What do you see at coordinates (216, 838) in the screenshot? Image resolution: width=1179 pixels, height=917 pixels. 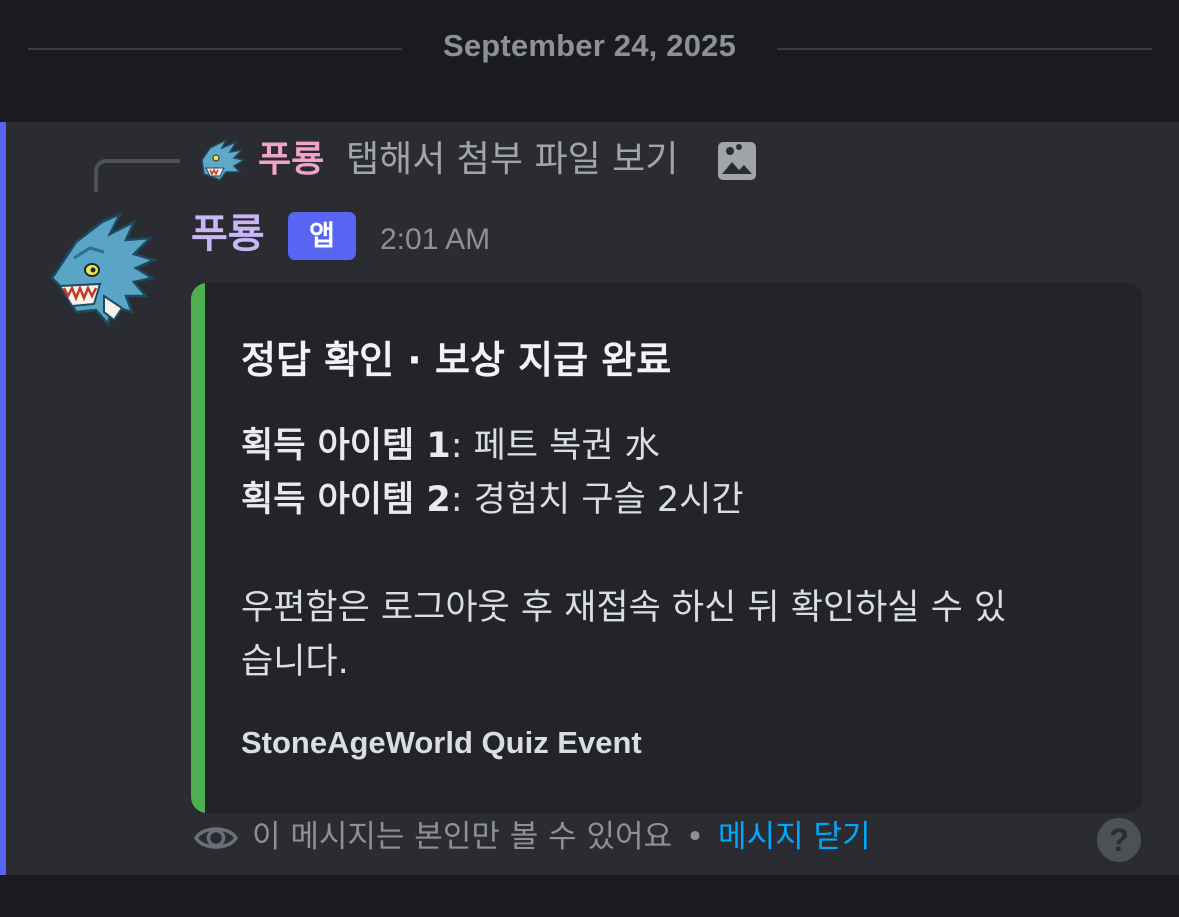 I see `eye-icon` at bounding box center [216, 838].